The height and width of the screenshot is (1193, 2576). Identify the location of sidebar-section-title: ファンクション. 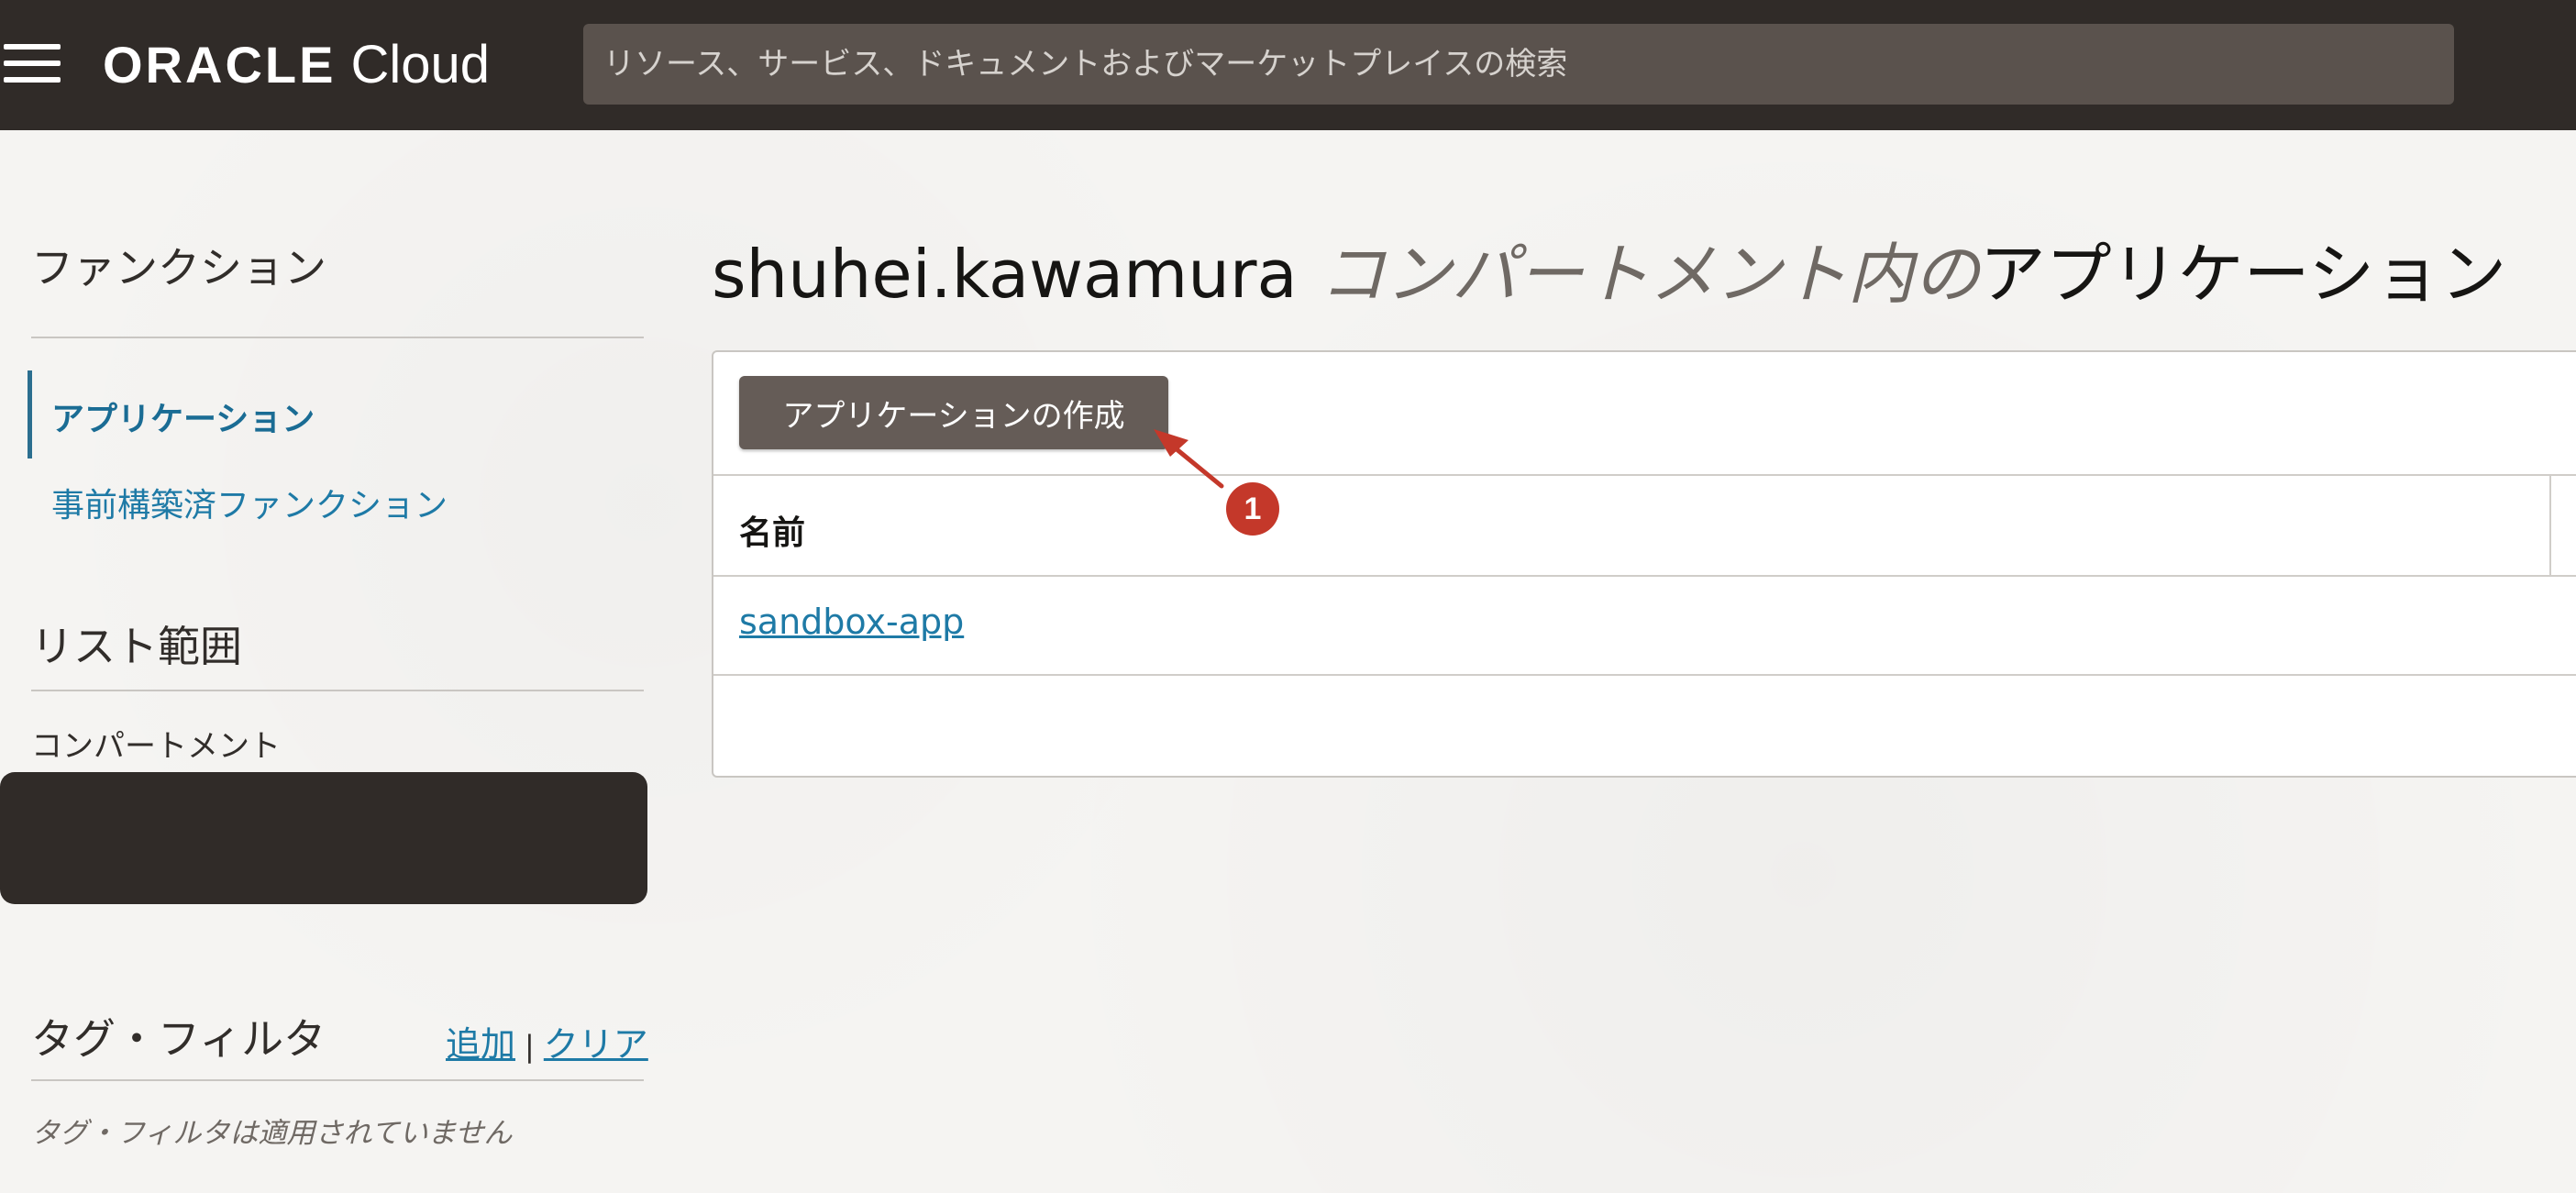
(178, 268).